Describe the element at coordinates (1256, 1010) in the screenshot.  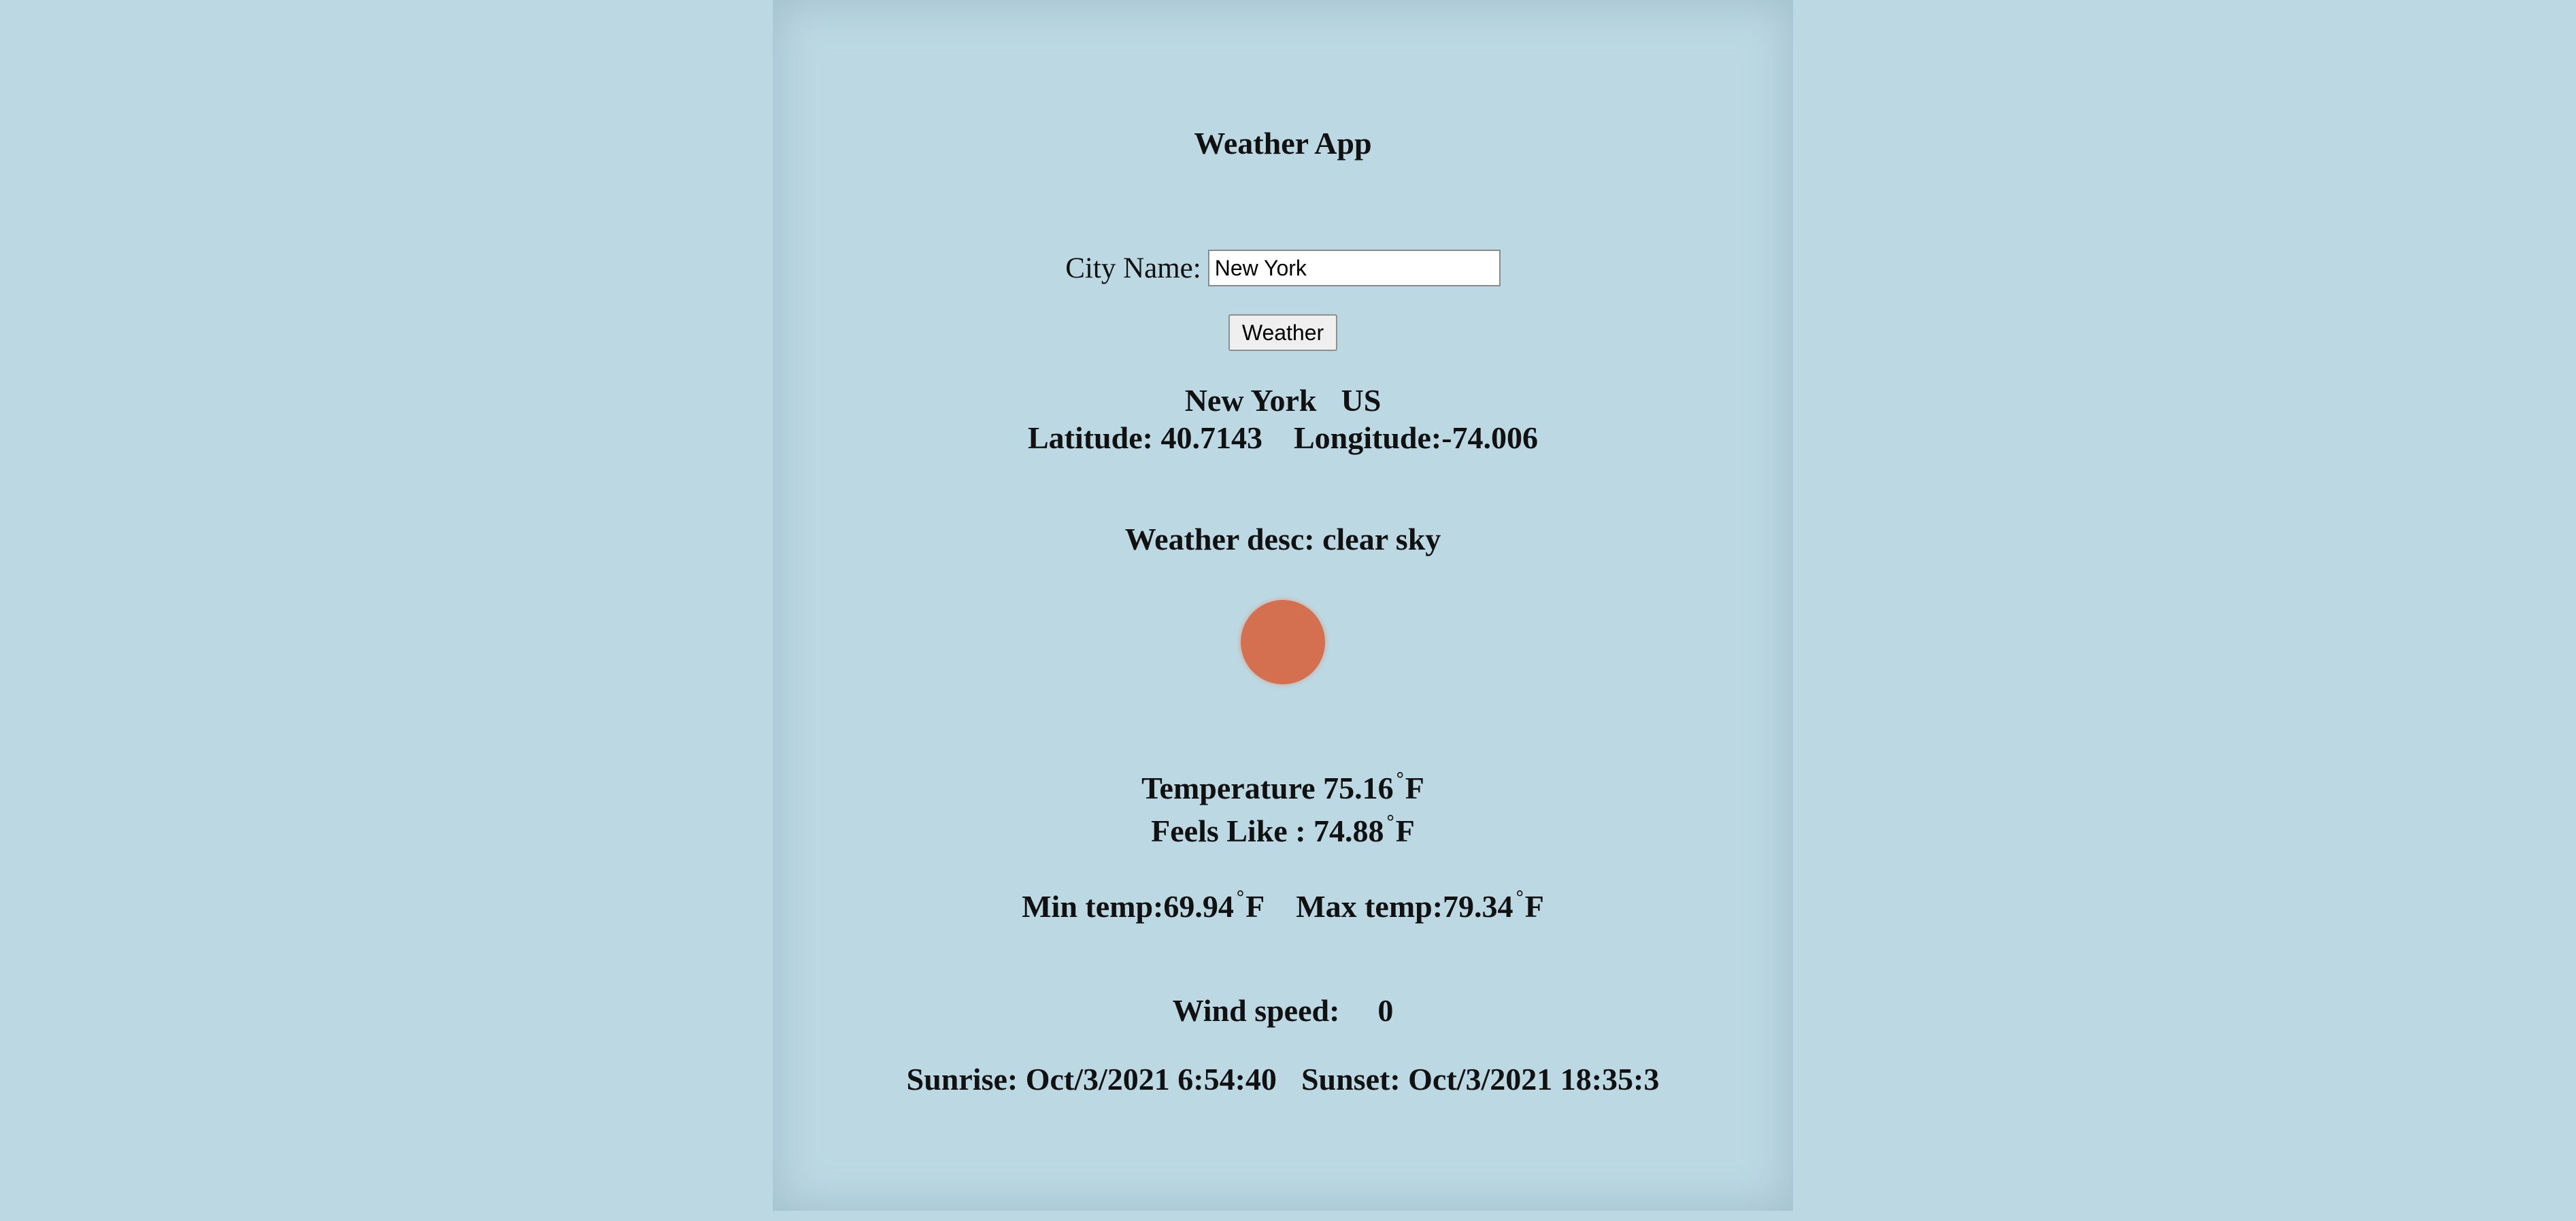
I see `wind-speed-label: Wind speed:` at that location.